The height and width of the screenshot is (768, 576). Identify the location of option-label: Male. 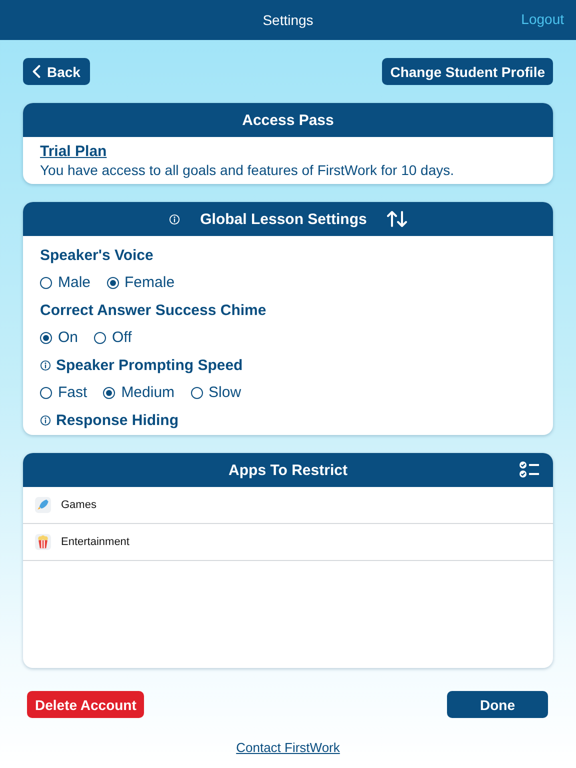
(74, 282).